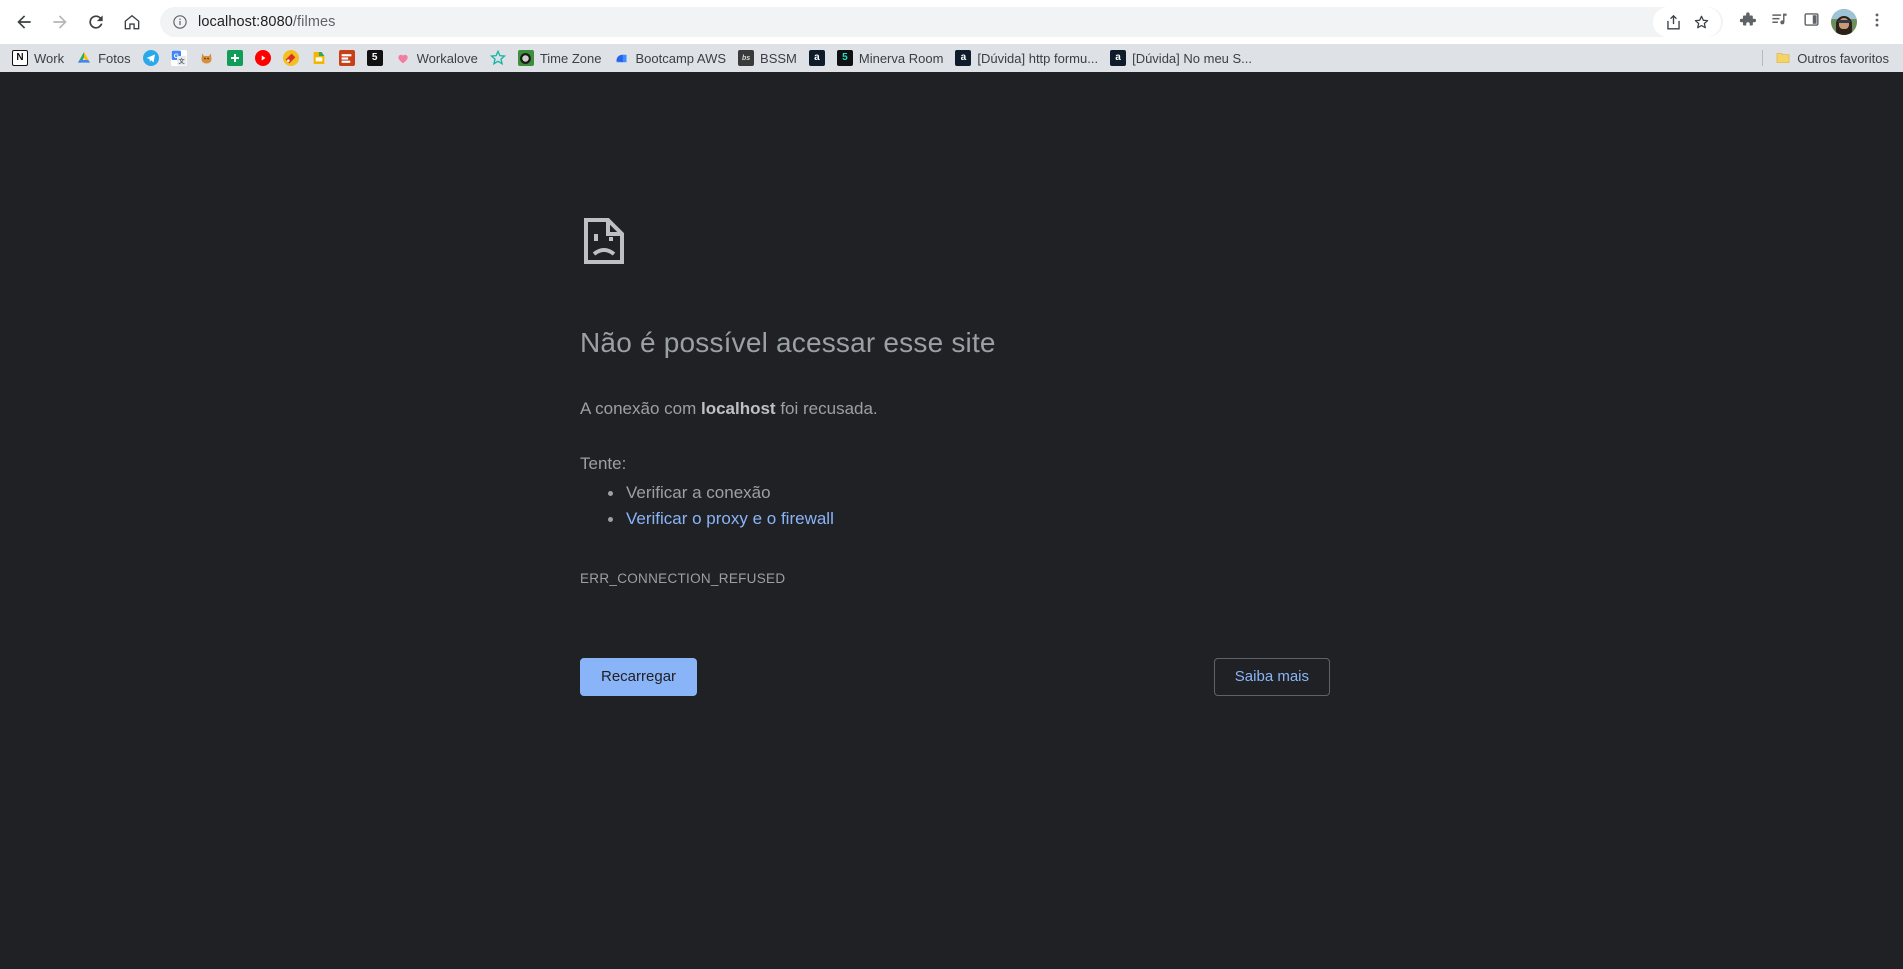 This screenshot has width=1903, height=969. Describe the element at coordinates (1763, 58) in the screenshot. I see `bookmarks-separator` at that location.